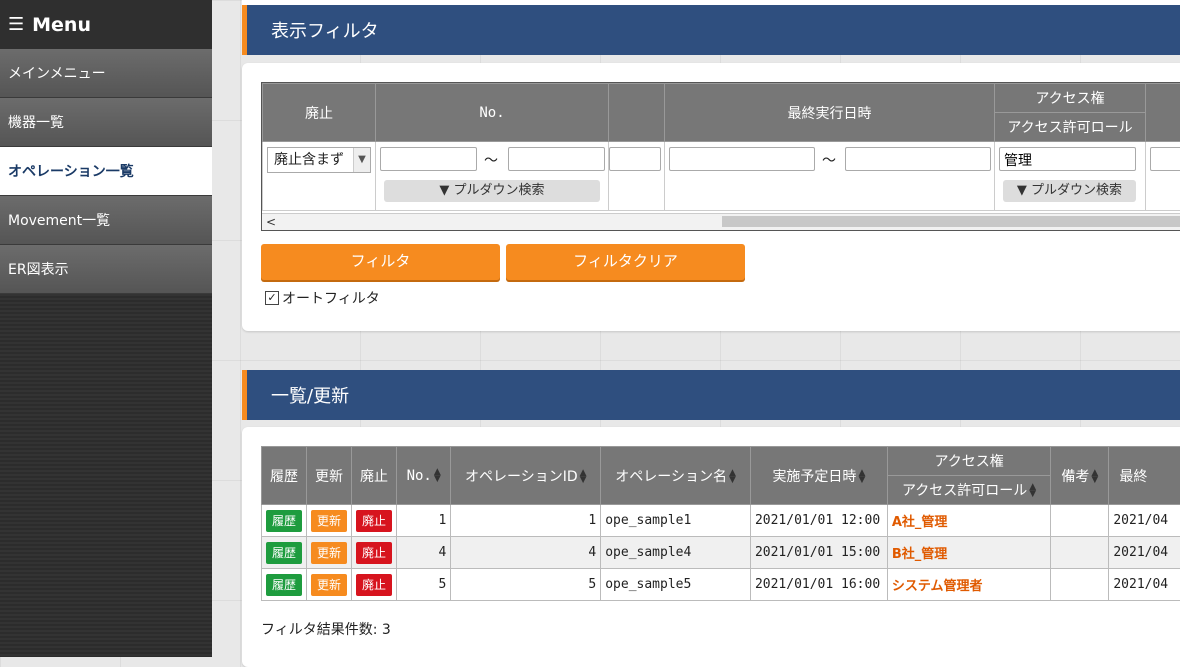  What do you see at coordinates (635, 159) in the screenshot?
I see `hidden-column-input` at bounding box center [635, 159].